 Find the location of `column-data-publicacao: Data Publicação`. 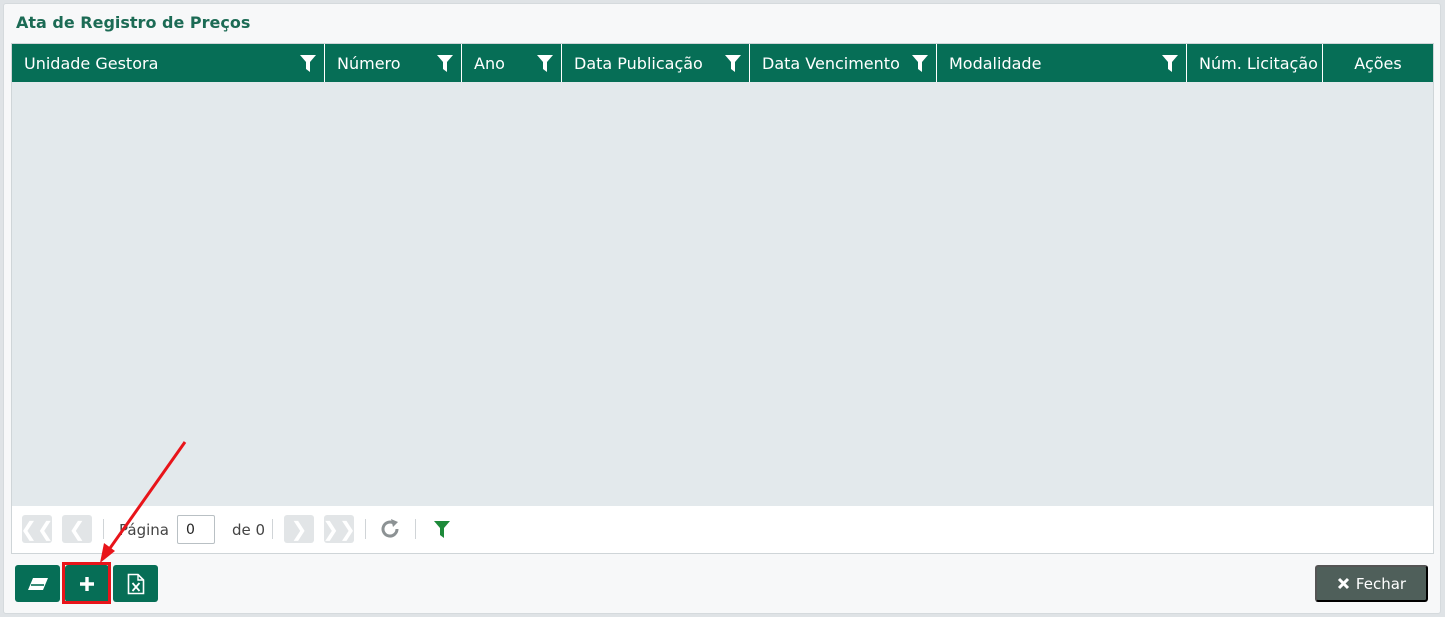

column-data-publicacao: Data Publicação is located at coordinates (656, 63).